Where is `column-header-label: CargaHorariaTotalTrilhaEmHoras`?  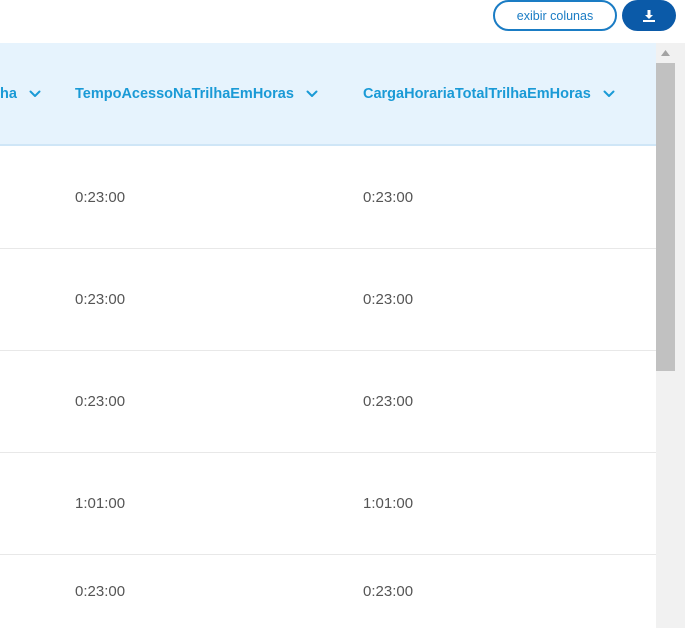 column-header-label: CargaHorariaTotalTrilhaEmHoras is located at coordinates (477, 93).